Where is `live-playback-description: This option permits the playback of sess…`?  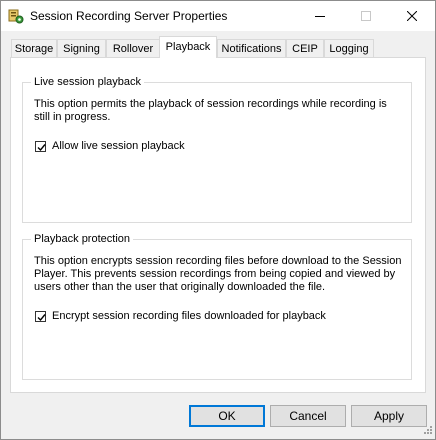
live-playback-description: This option permits the playback of sess… is located at coordinates (210, 110).